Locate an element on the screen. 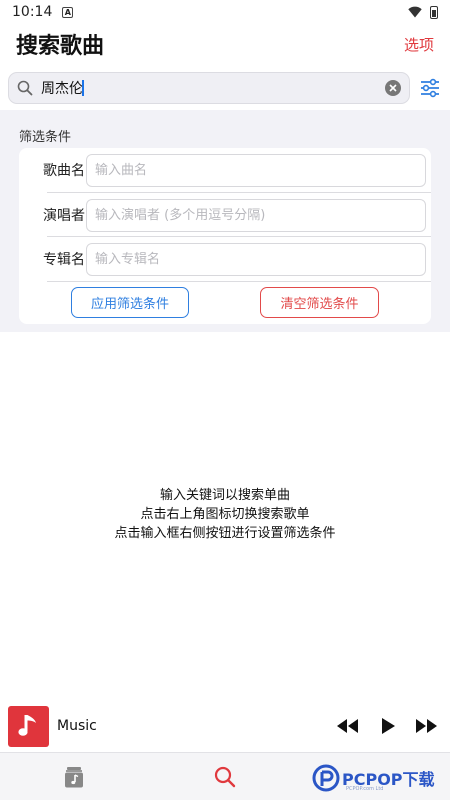 Image resolution: width=450 pixels, height=800 pixels. status-bar: 10:14 A is located at coordinates (225, 12).